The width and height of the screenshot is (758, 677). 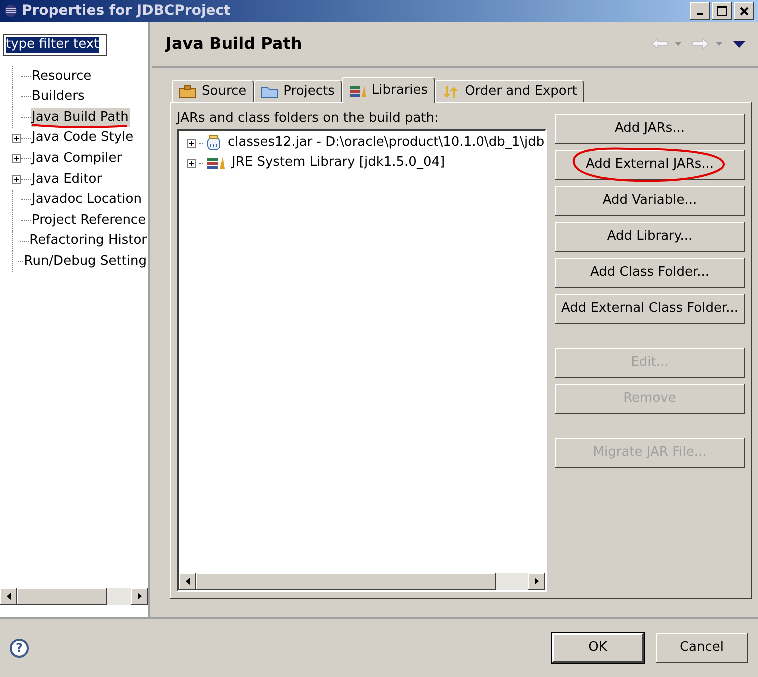 I want to click on filter-text: type filter text, so click(x=53, y=45).